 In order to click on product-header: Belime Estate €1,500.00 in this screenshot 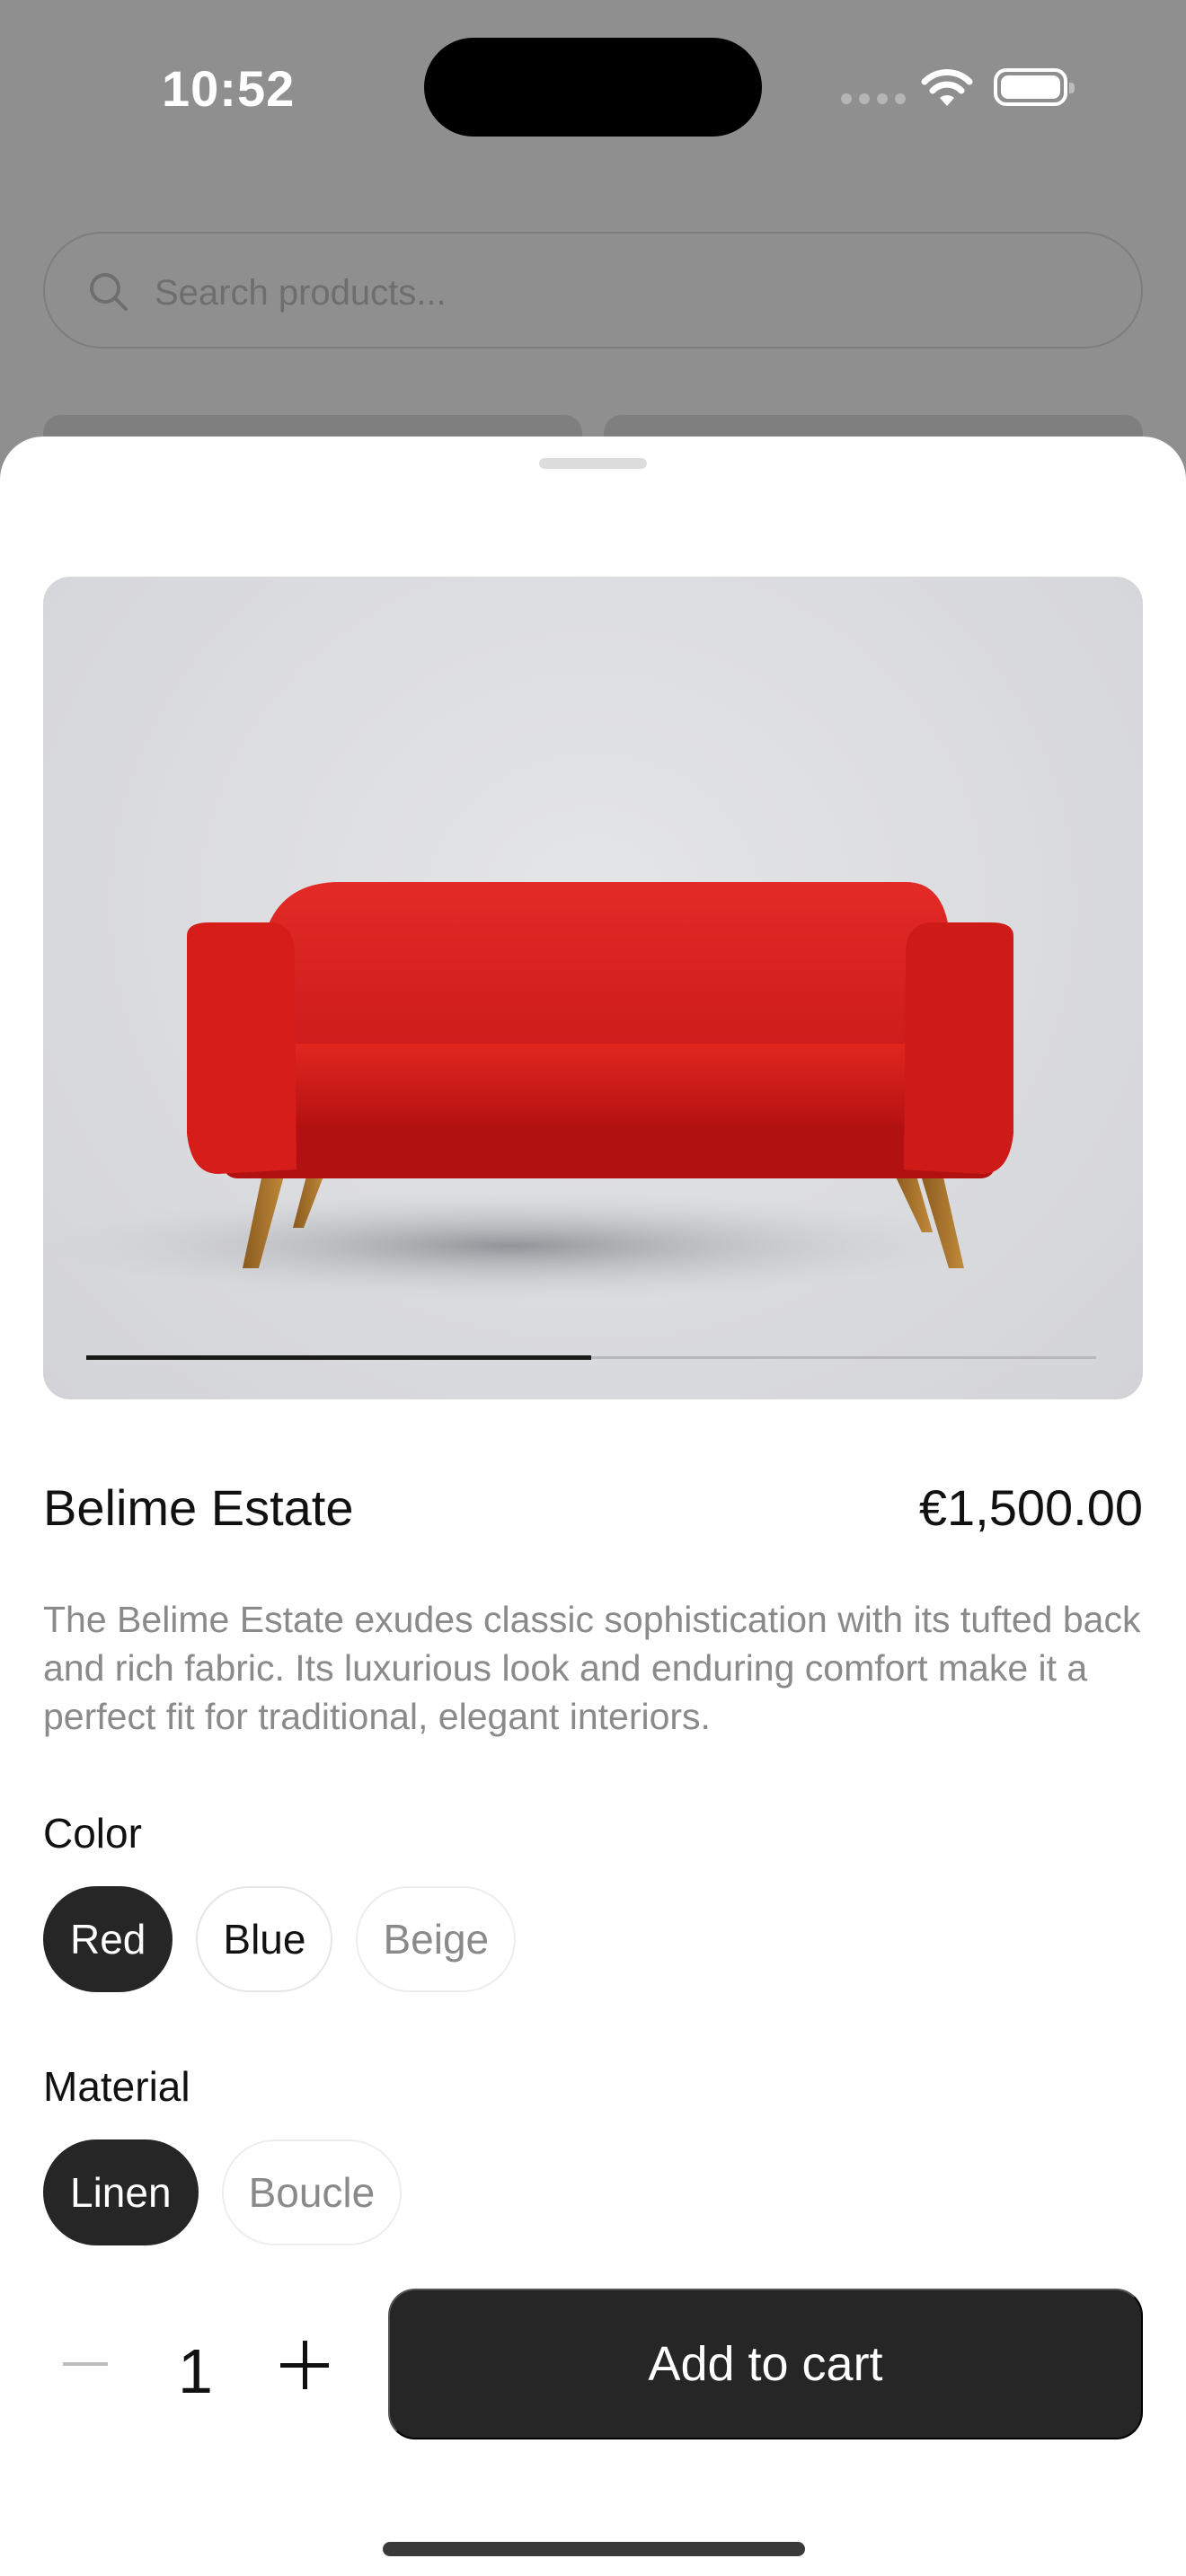, I will do `click(593, 1514)`.